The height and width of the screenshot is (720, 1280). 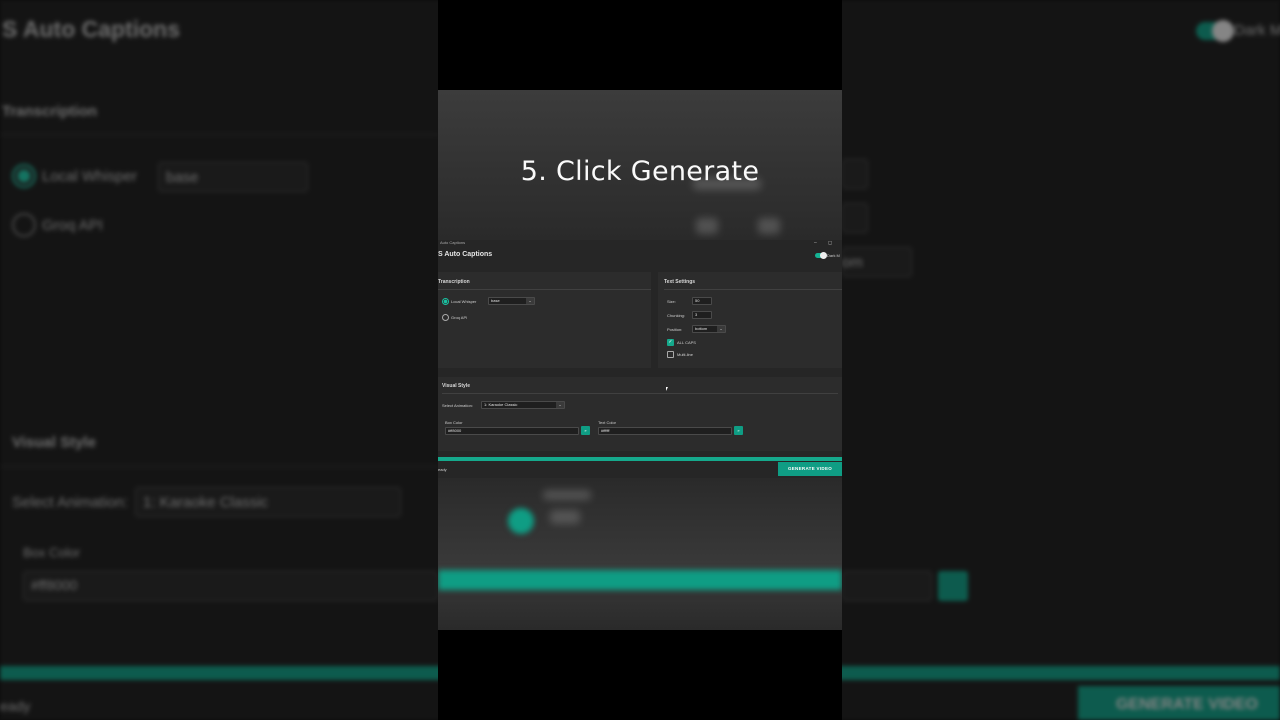 I want to click on bg-box-color-label: Box Color, so click(x=52, y=552).